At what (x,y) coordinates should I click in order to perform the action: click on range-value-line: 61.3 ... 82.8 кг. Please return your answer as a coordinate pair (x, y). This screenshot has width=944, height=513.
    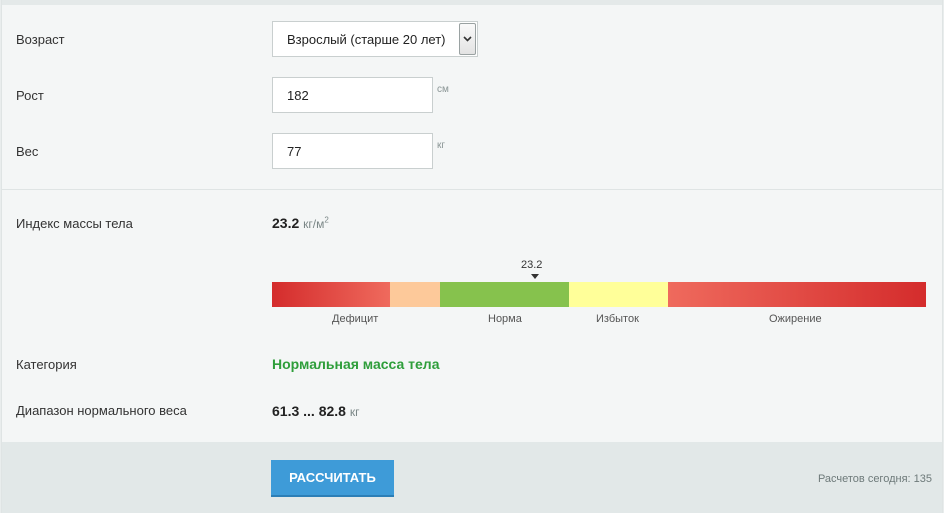
    Looking at the image, I should click on (315, 411).